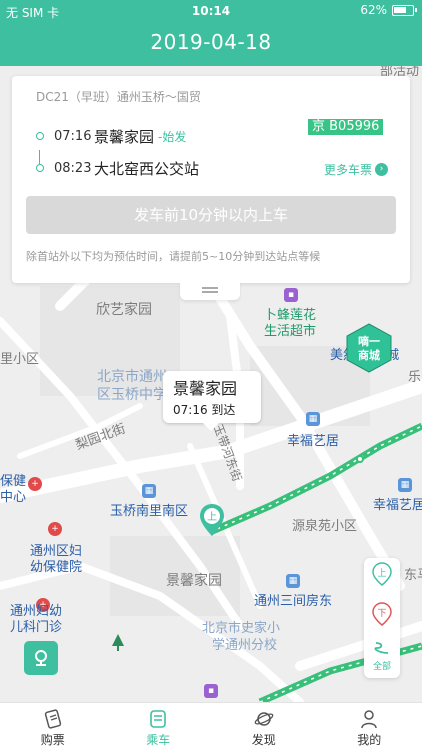 Image resolution: width=422 pixels, height=750 pixels. What do you see at coordinates (52, 740) in the screenshot?
I see `tab-buy-ticket-label: 购票` at bounding box center [52, 740].